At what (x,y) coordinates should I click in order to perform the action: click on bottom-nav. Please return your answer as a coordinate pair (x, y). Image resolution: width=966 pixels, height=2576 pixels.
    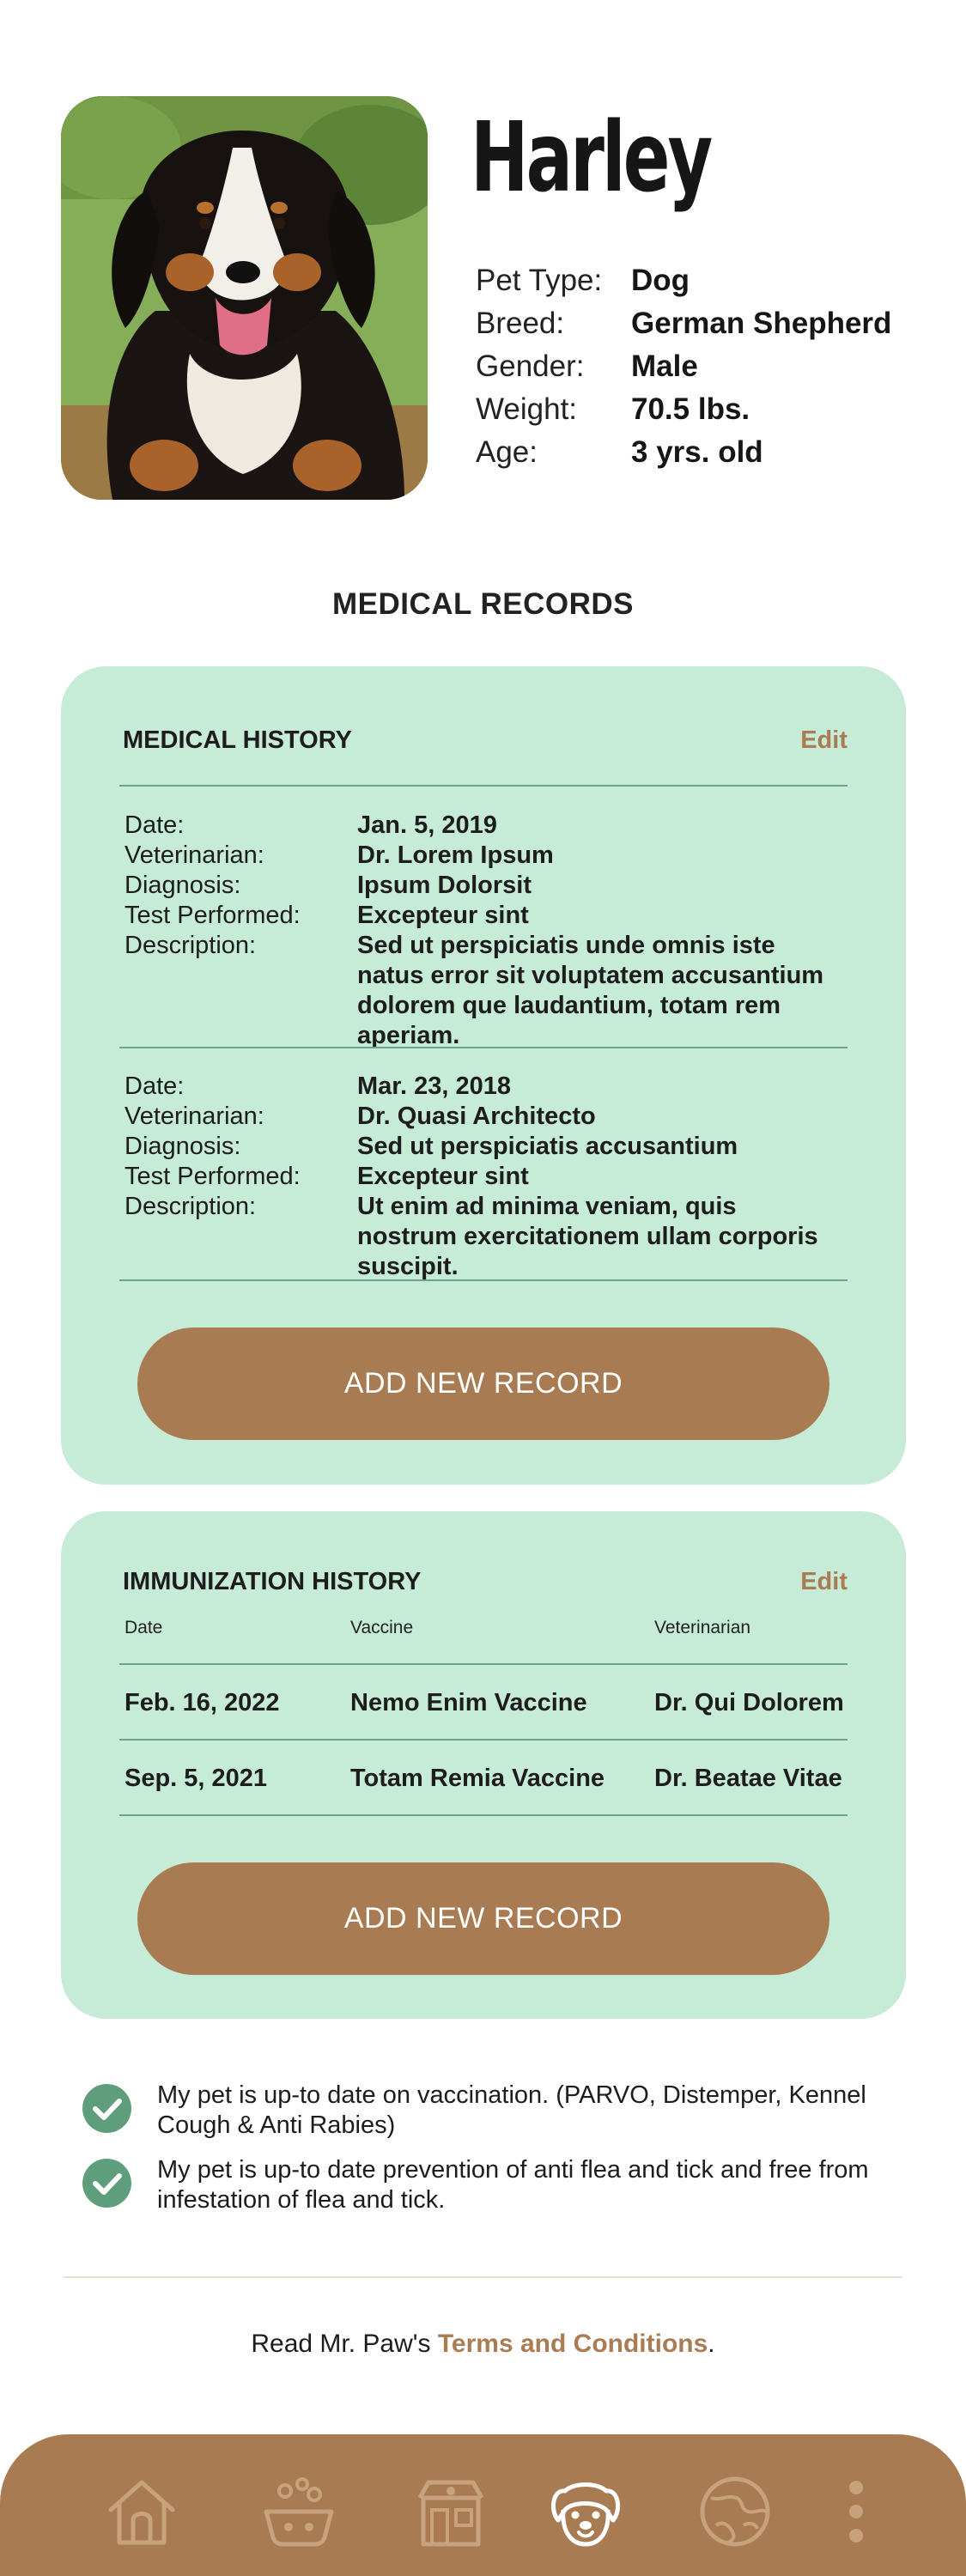
    Looking at the image, I should click on (483, 2505).